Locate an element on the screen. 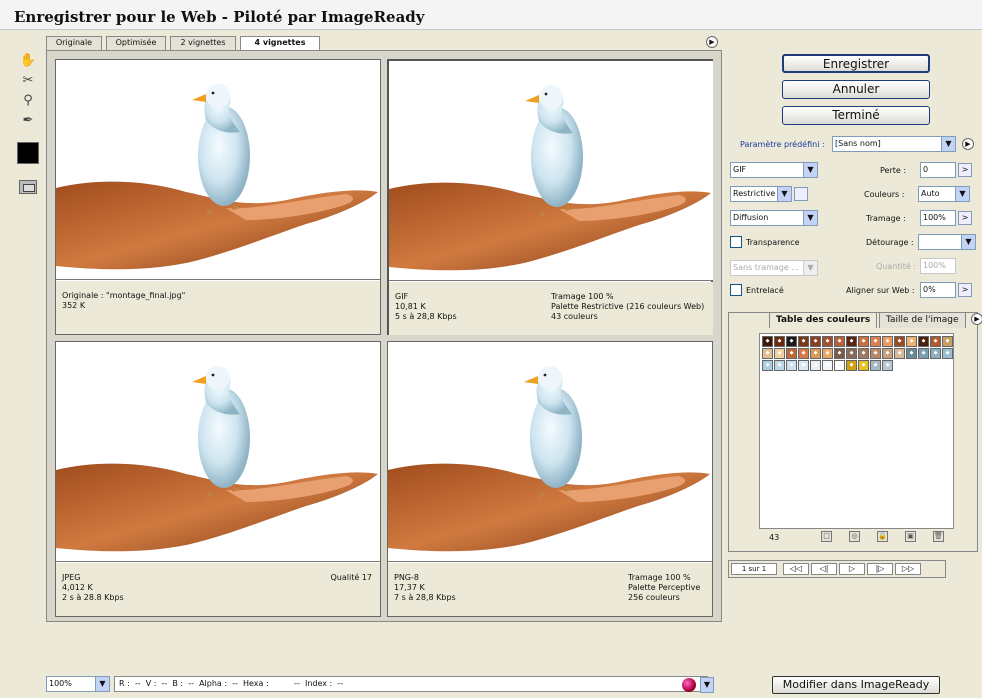  slice-select-icon: ✂ is located at coordinates (28, 81).